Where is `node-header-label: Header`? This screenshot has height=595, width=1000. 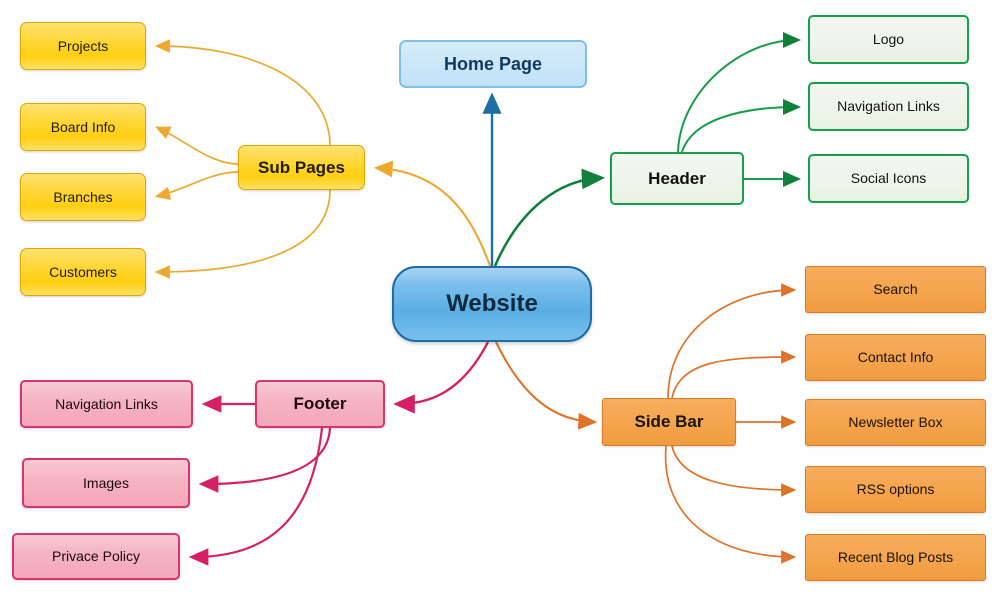
node-header-label: Header is located at coordinates (677, 178).